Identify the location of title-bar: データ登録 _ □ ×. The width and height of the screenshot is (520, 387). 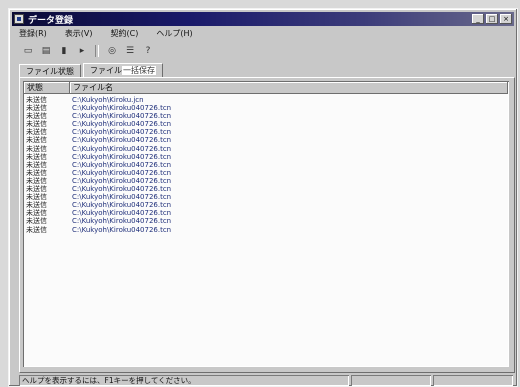
(263, 19).